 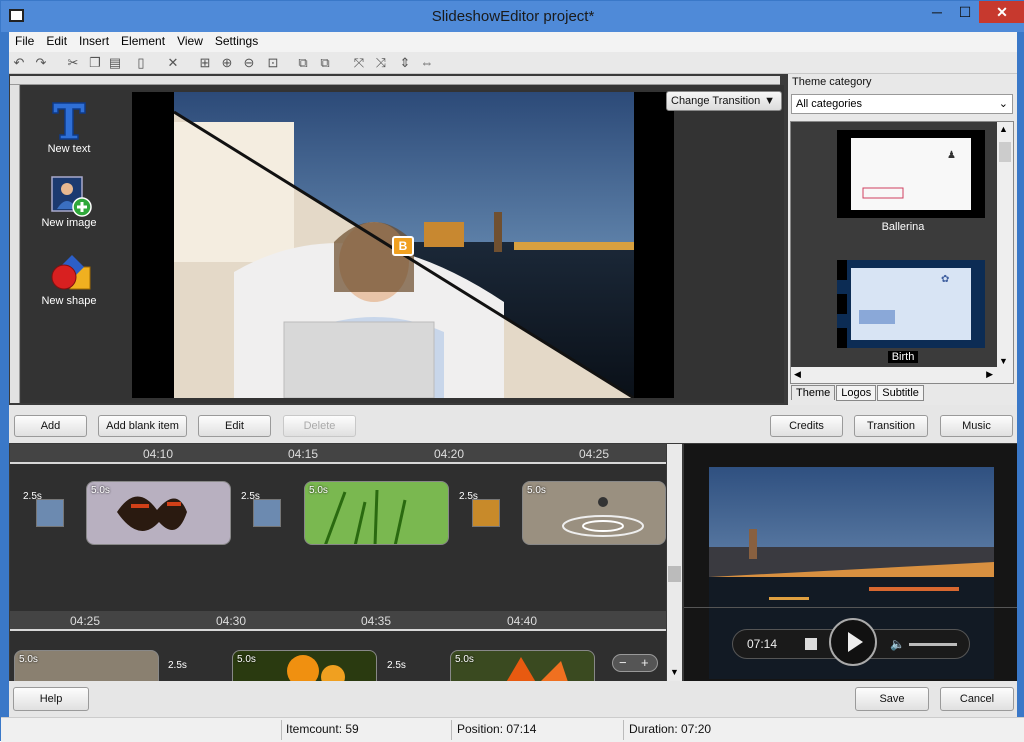 I want to click on bring-front-icon: ⧉, so click(x=303, y=63).